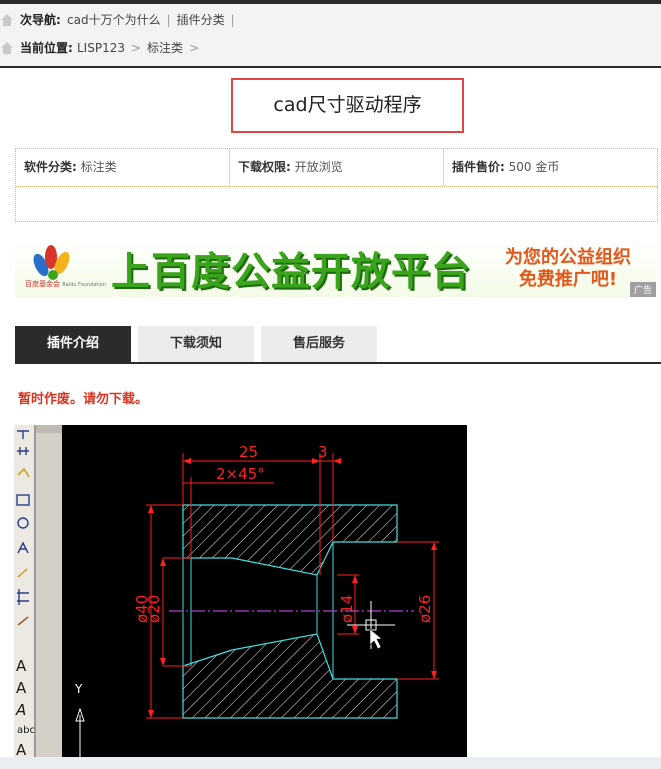 This screenshot has width=661, height=769. Describe the element at coordinates (330, 35) in the screenshot. I see `breadcrumb-area: 次导航: cad十万个为什么 | 插件分类 | 当前位置: LISP123 > 标注类 >` at that location.